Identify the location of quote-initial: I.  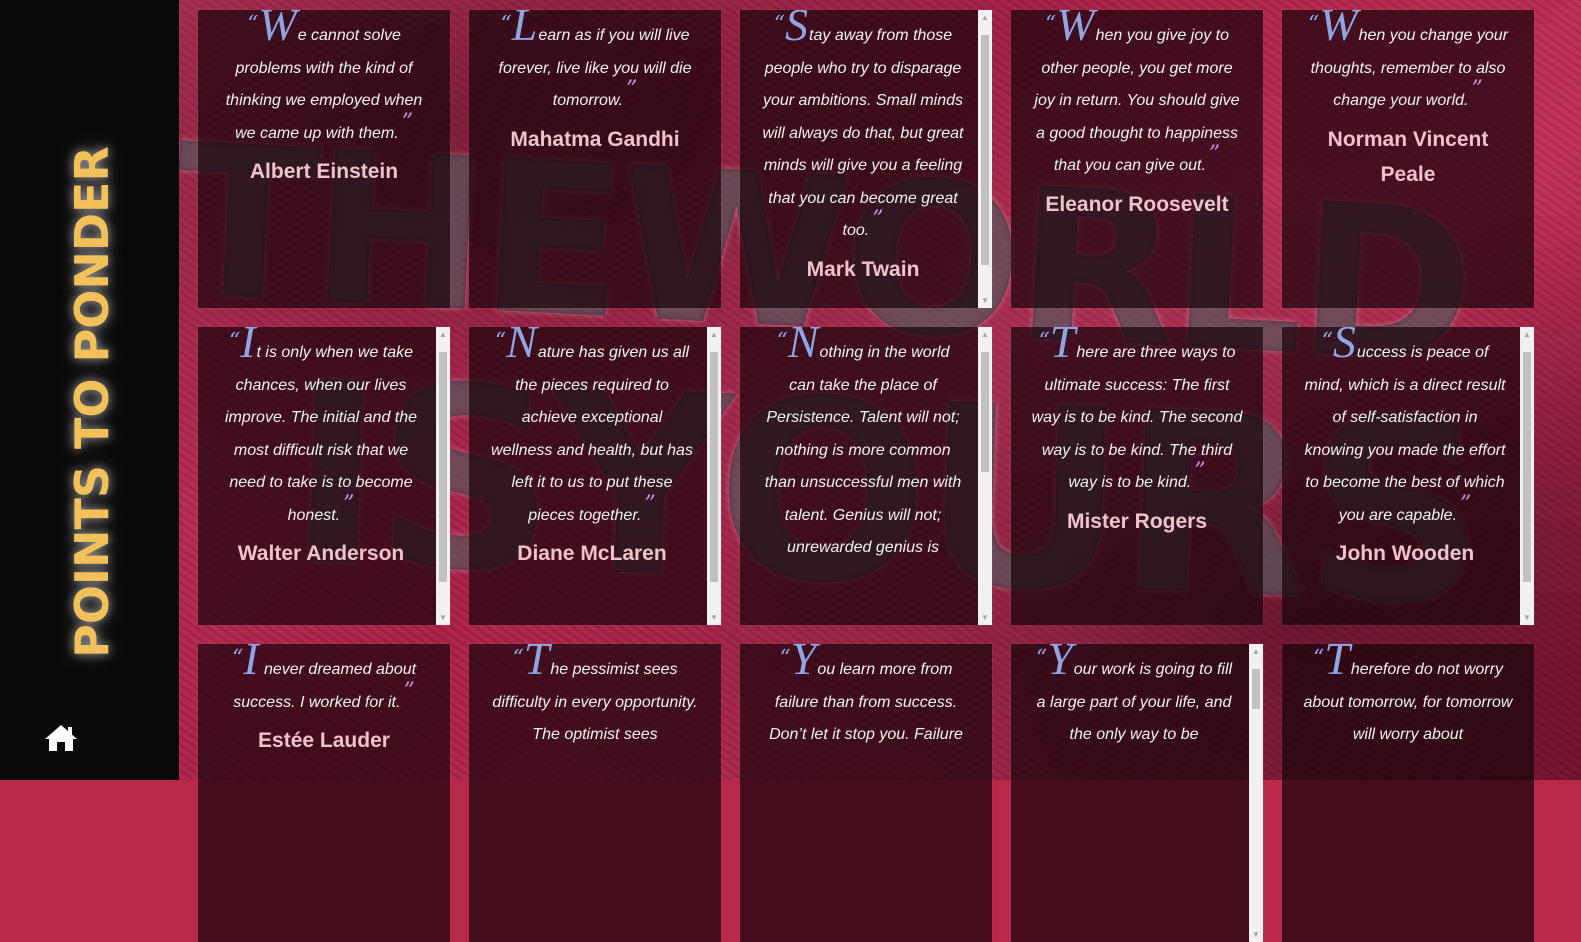
(251, 664).